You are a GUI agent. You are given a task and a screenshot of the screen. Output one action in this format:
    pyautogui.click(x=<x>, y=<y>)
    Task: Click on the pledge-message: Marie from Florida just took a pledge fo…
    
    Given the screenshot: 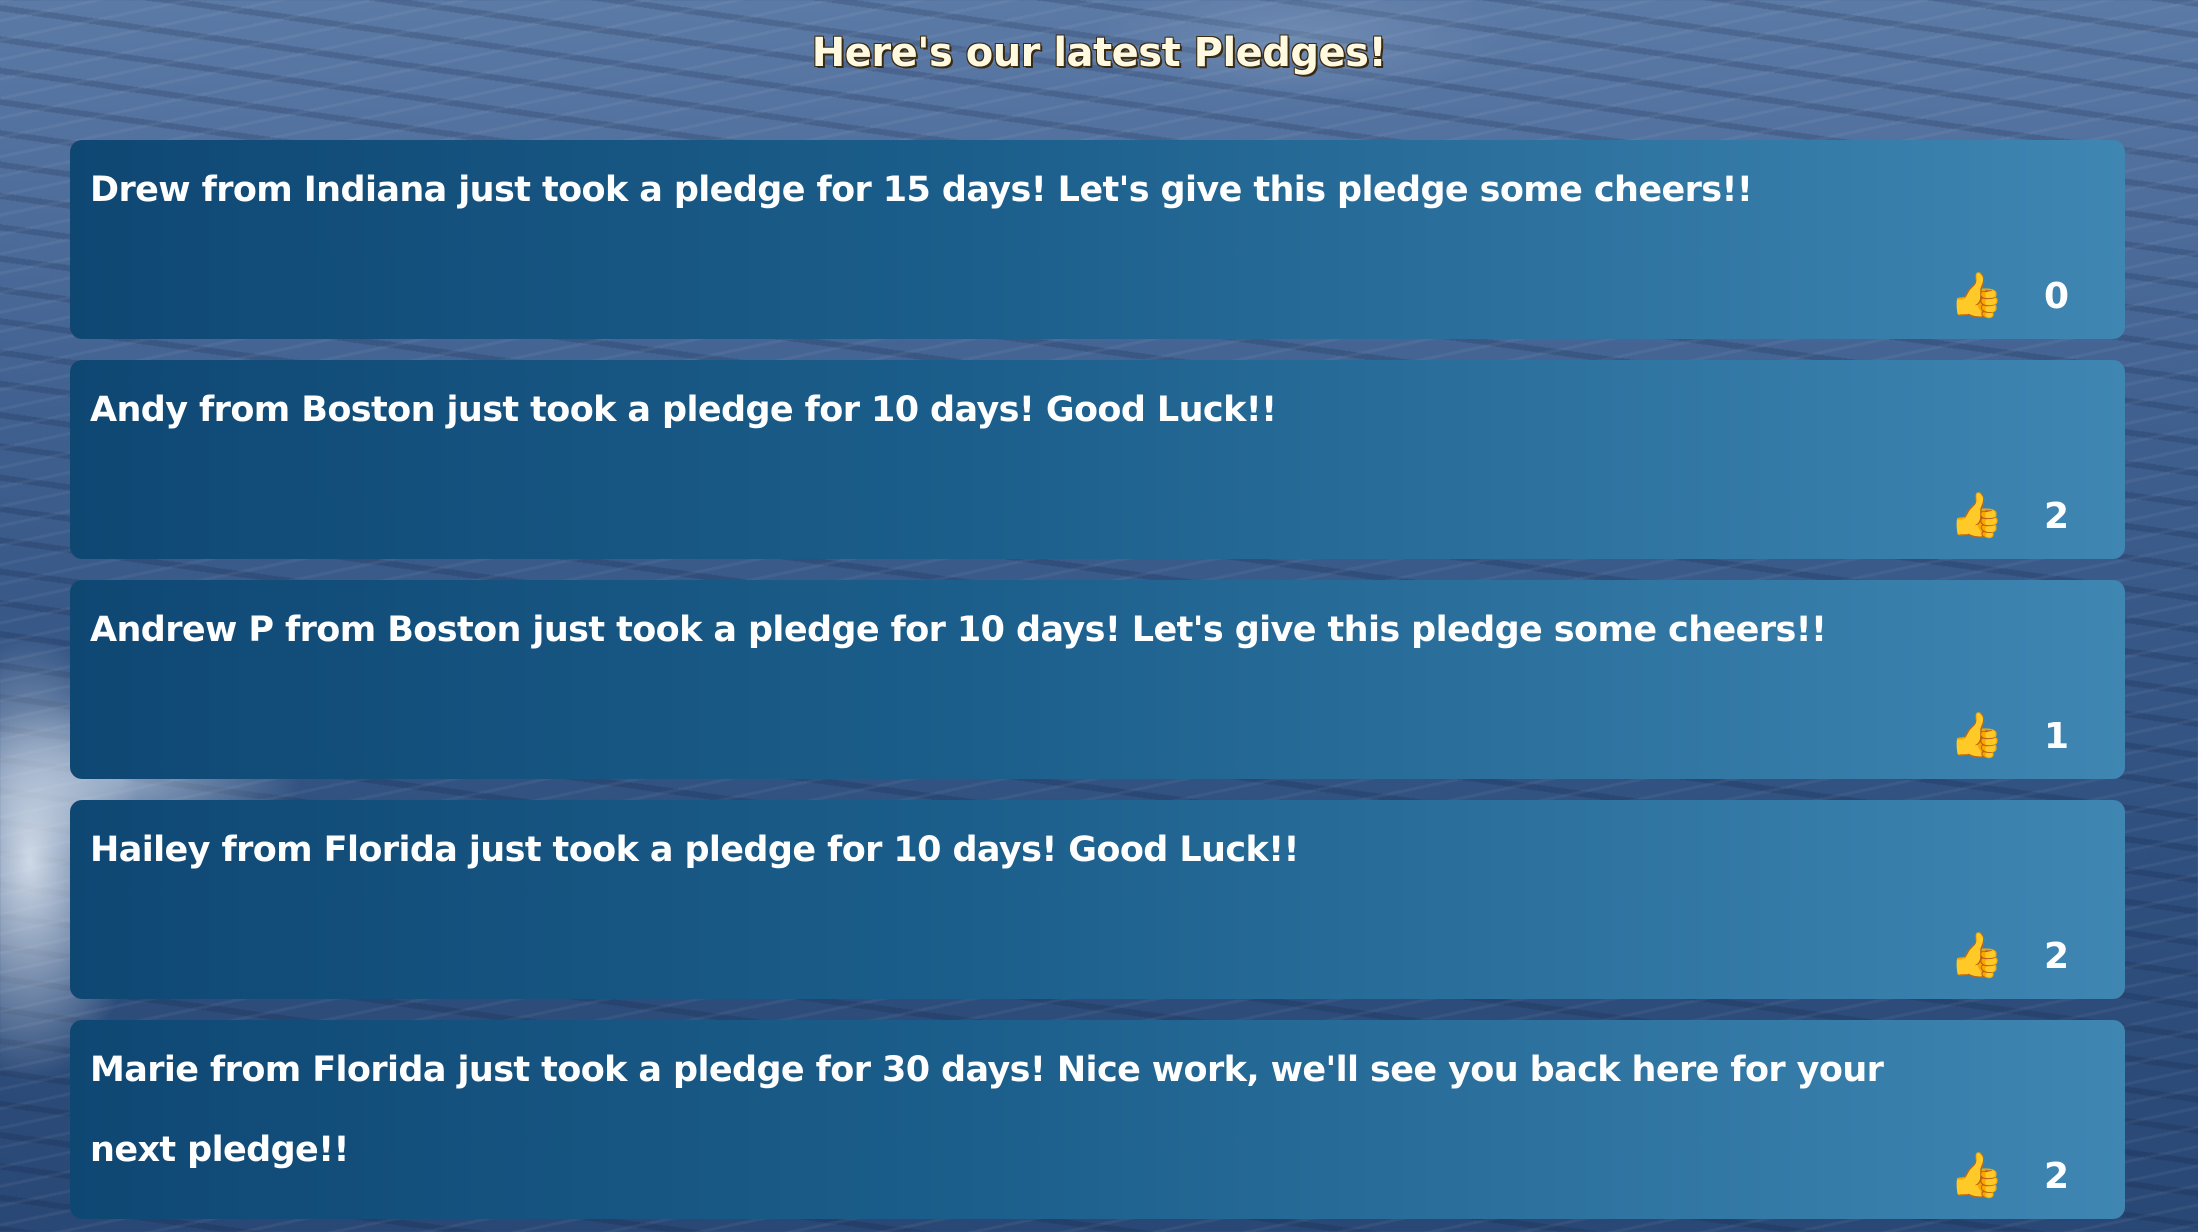 What is the action you would take?
    pyautogui.click(x=987, y=1110)
    